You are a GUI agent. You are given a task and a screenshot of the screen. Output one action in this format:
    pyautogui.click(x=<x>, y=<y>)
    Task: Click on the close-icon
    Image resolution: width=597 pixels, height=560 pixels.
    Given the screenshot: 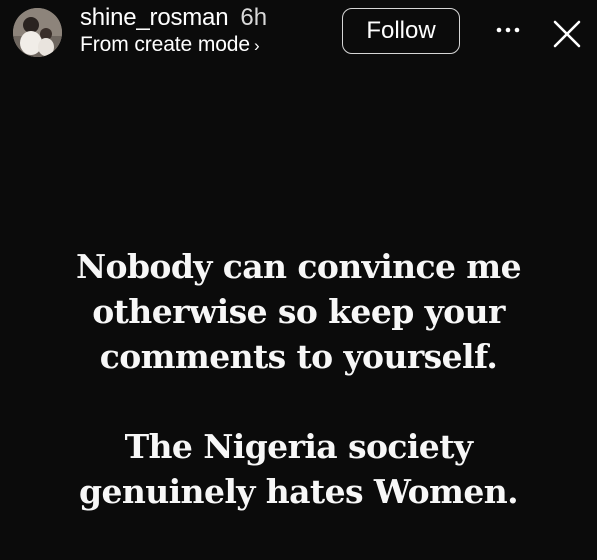 What is the action you would take?
    pyautogui.click(x=567, y=34)
    